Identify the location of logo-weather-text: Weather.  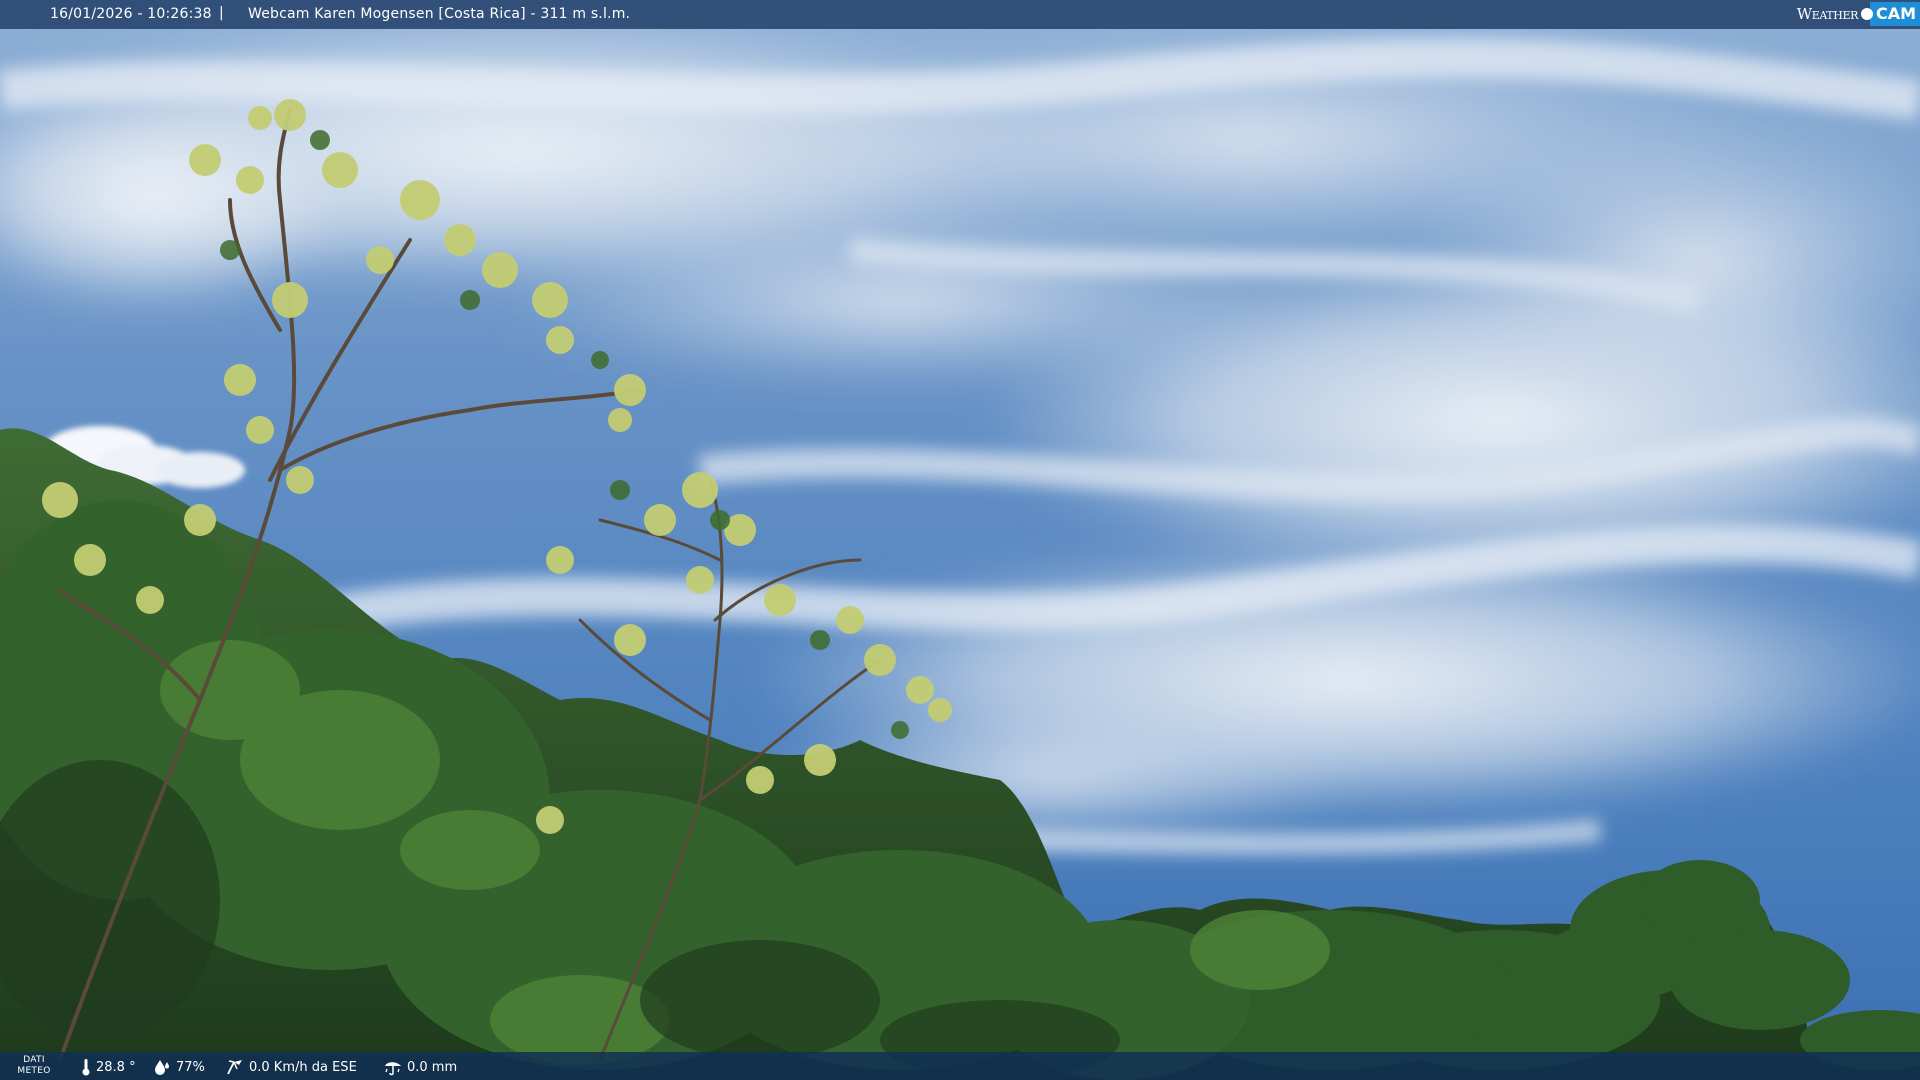
(1827, 13).